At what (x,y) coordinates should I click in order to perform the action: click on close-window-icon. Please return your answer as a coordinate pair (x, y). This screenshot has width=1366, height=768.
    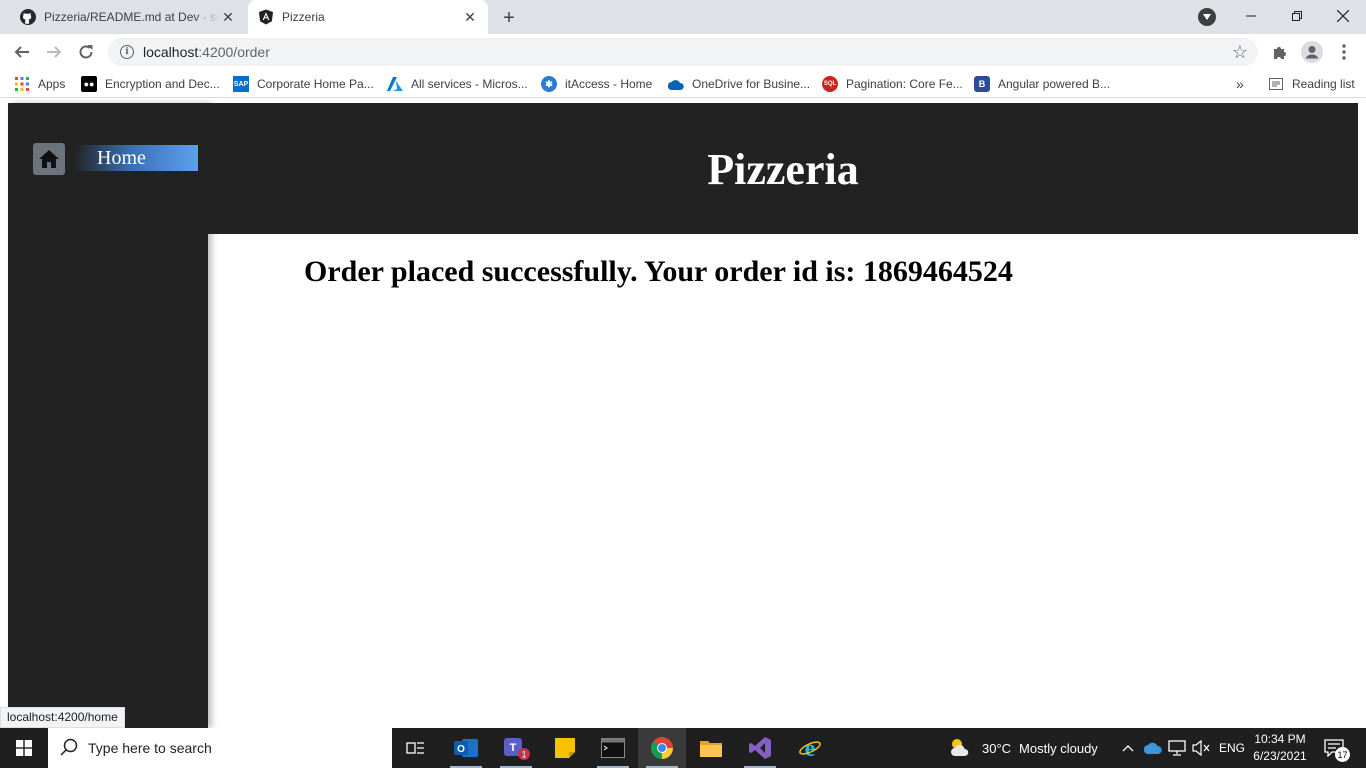
    Looking at the image, I should click on (1343, 16).